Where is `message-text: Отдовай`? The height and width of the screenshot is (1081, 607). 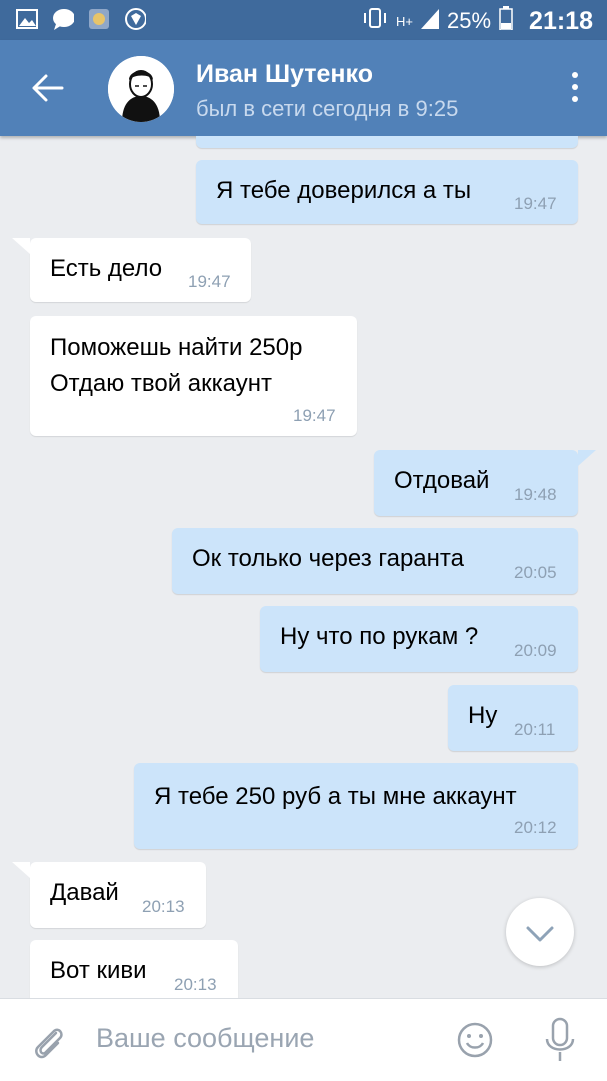
message-text: Отдовай is located at coordinates (442, 480).